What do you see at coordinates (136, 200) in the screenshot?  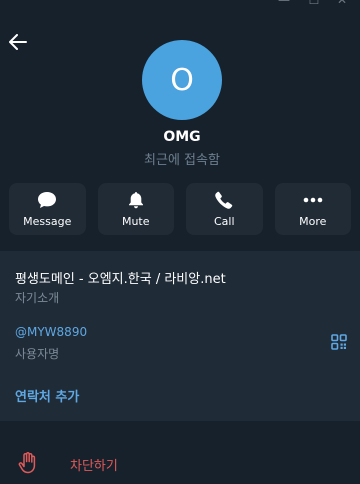 I see `bell-icon` at bounding box center [136, 200].